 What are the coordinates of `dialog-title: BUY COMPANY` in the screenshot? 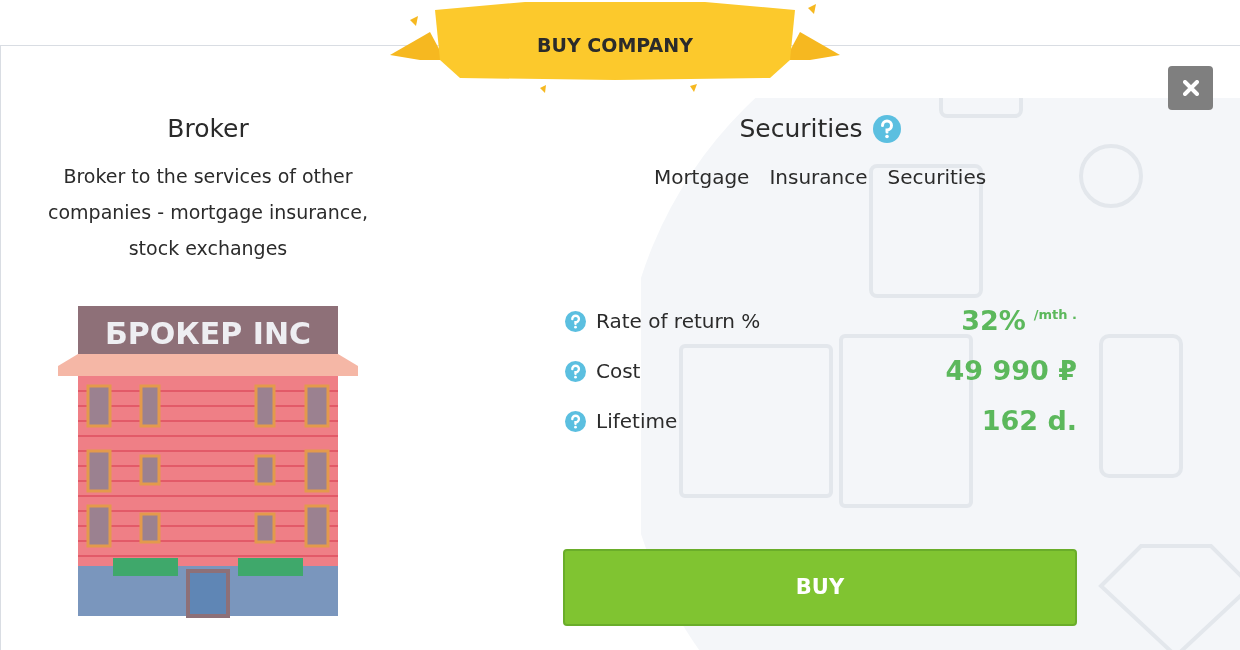 It's located at (615, 45).